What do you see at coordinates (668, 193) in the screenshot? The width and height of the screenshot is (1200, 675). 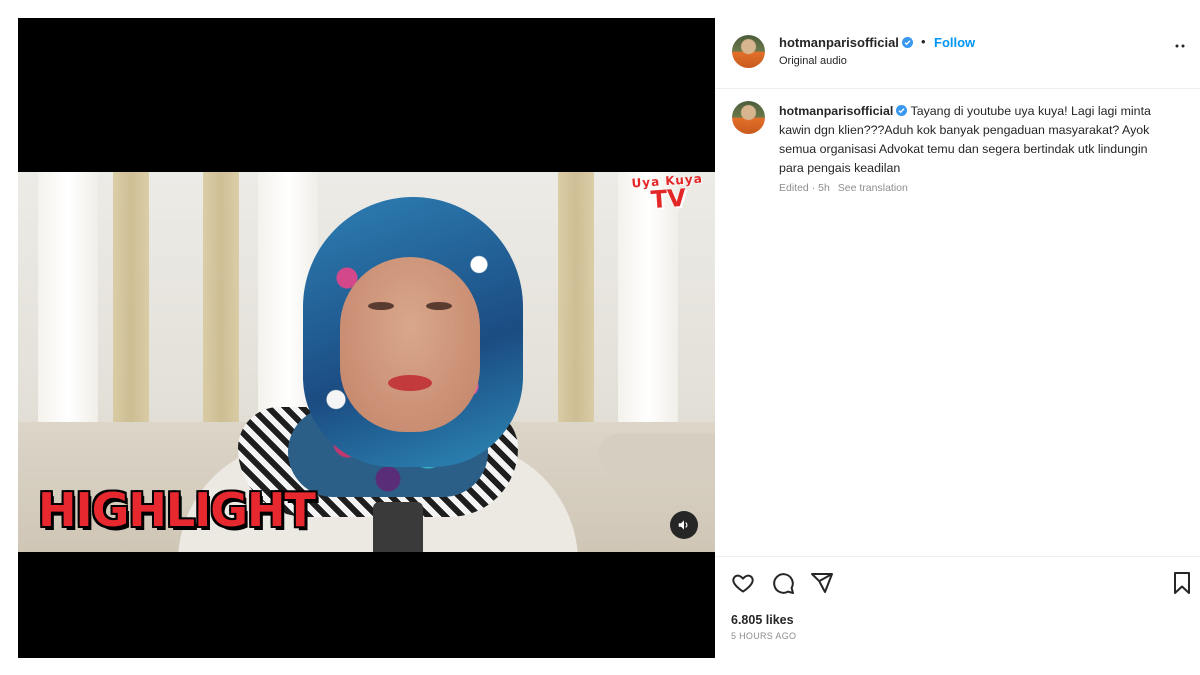 I see `channel-logo: Uya Kuya TV` at bounding box center [668, 193].